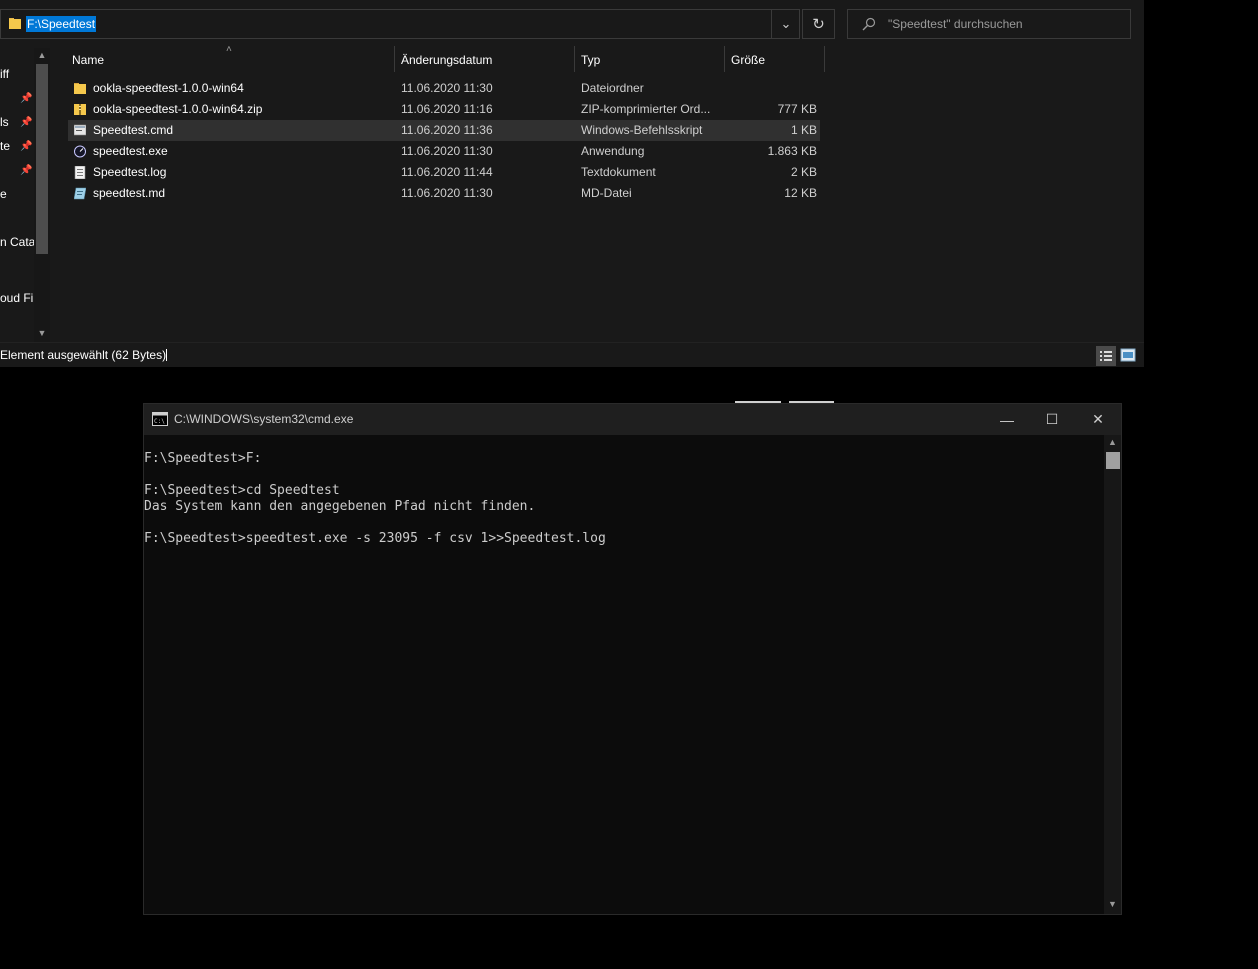  Describe the element at coordinates (606, 193) in the screenshot. I see `file-type: MD-Datei` at that location.